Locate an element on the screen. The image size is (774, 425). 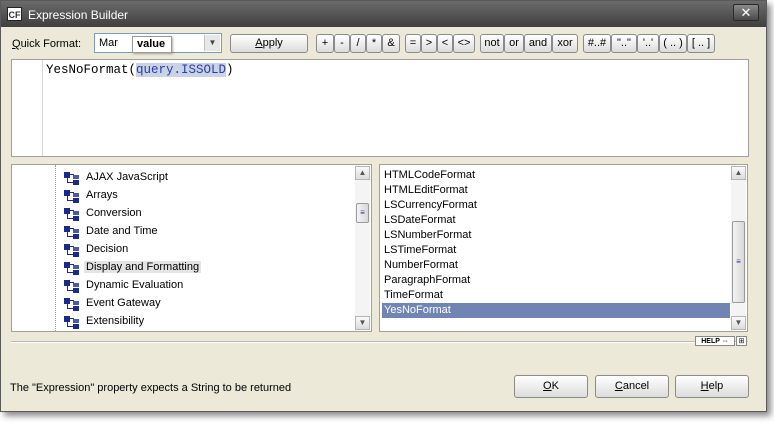
category-label: Event Gateway is located at coordinates (123, 303).